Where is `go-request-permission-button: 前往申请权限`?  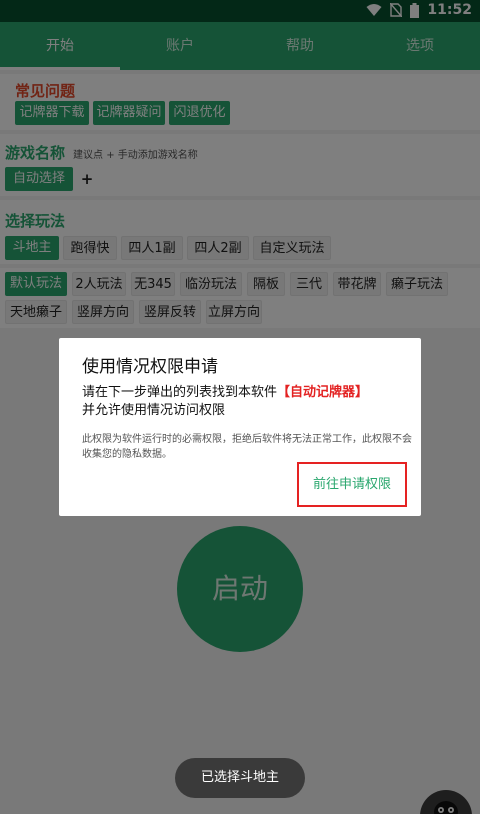 go-request-permission-button: 前往申请权限 is located at coordinates (352, 484).